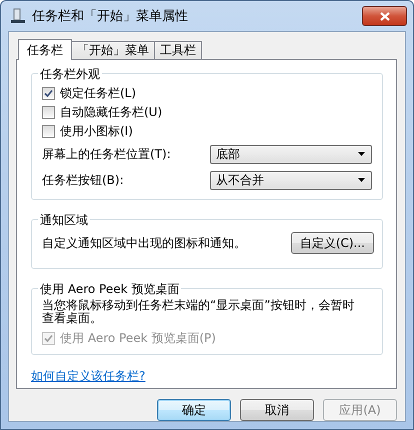  Describe the element at coordinates (144, 243) in the screenshot. I see `description-text: 自定义通知区域中出现的图标和通知。` at that location.